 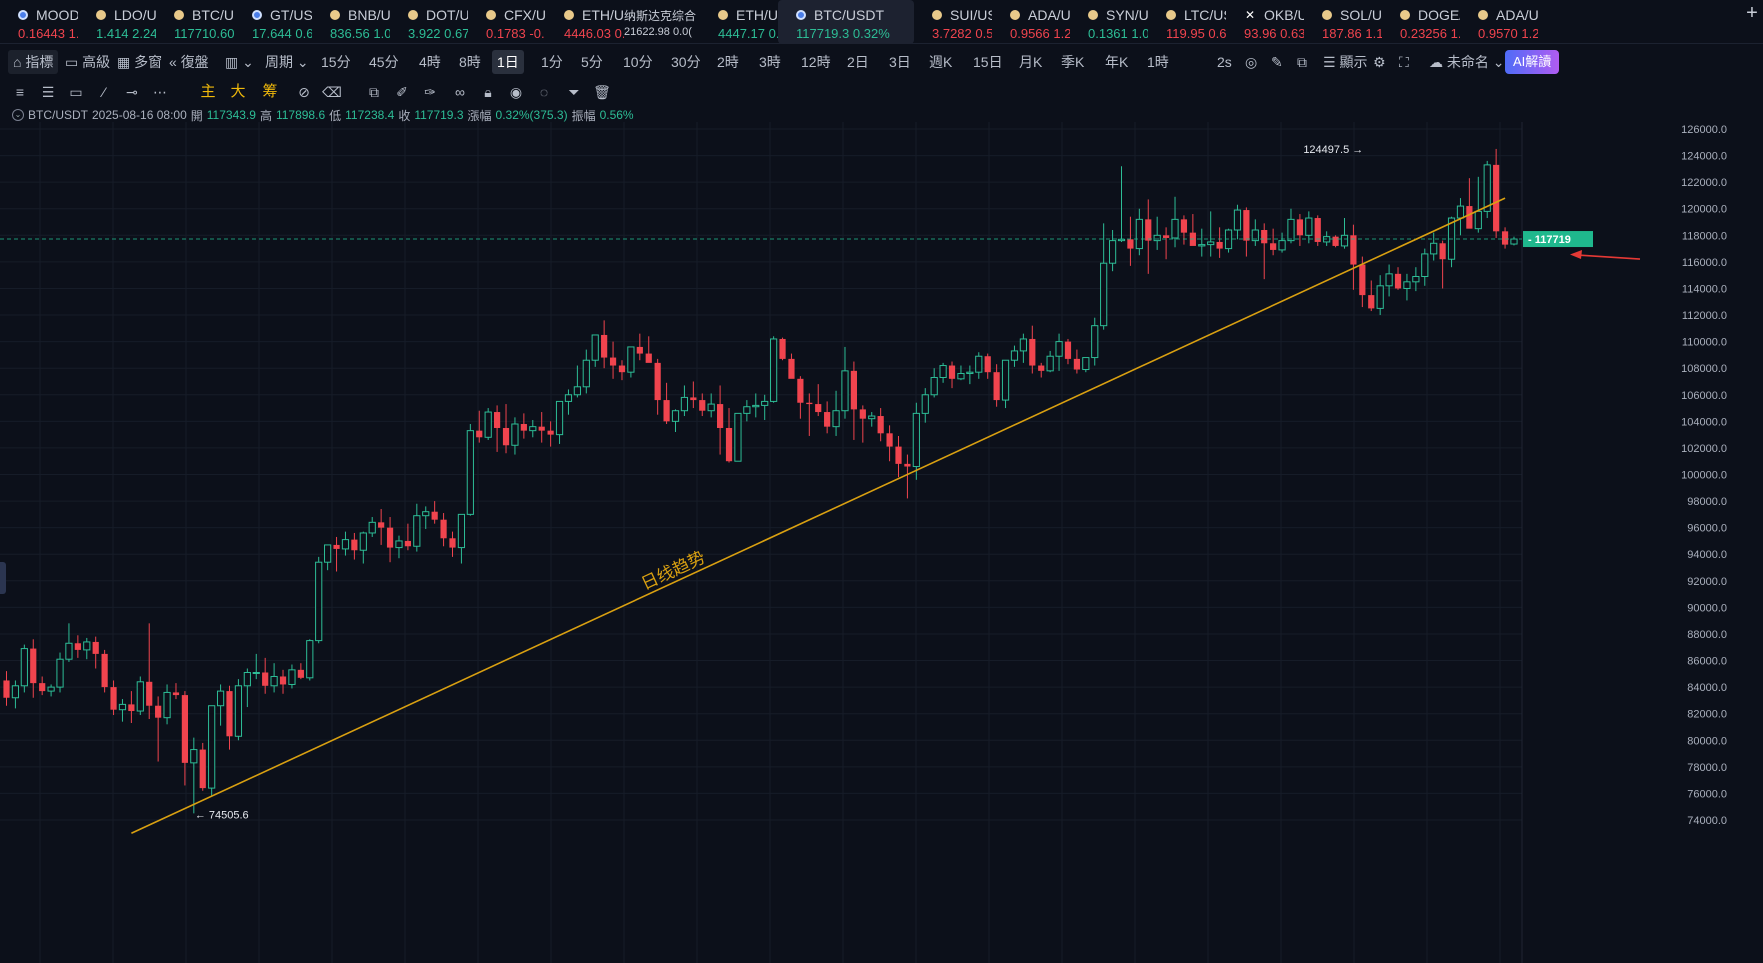 I want to click on rectangle-icon: ▭, so click(x=76, y=92).